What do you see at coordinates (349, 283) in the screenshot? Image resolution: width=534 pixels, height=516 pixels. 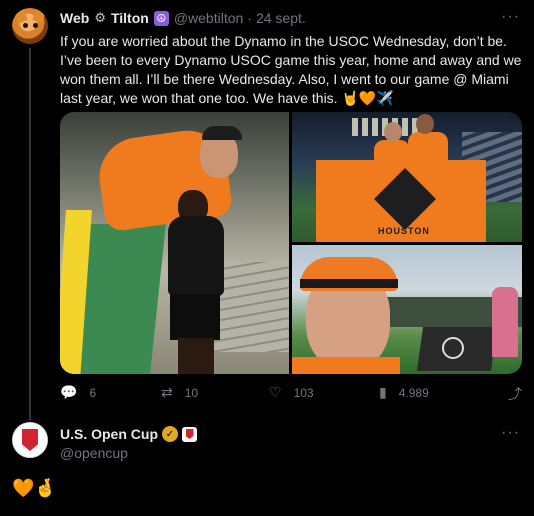 I see `cap-band` at bounding box center [349, 283].